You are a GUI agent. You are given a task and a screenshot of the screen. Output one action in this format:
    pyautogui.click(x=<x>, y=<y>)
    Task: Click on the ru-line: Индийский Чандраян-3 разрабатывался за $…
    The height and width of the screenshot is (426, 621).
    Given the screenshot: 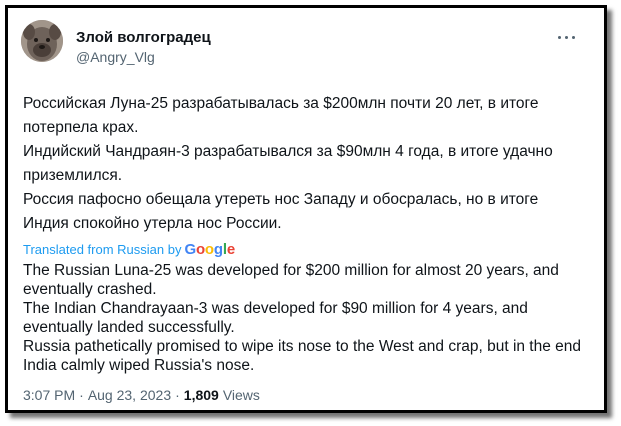 What is the action you would take?
    pyautogui.click(x=288, y=163)
    